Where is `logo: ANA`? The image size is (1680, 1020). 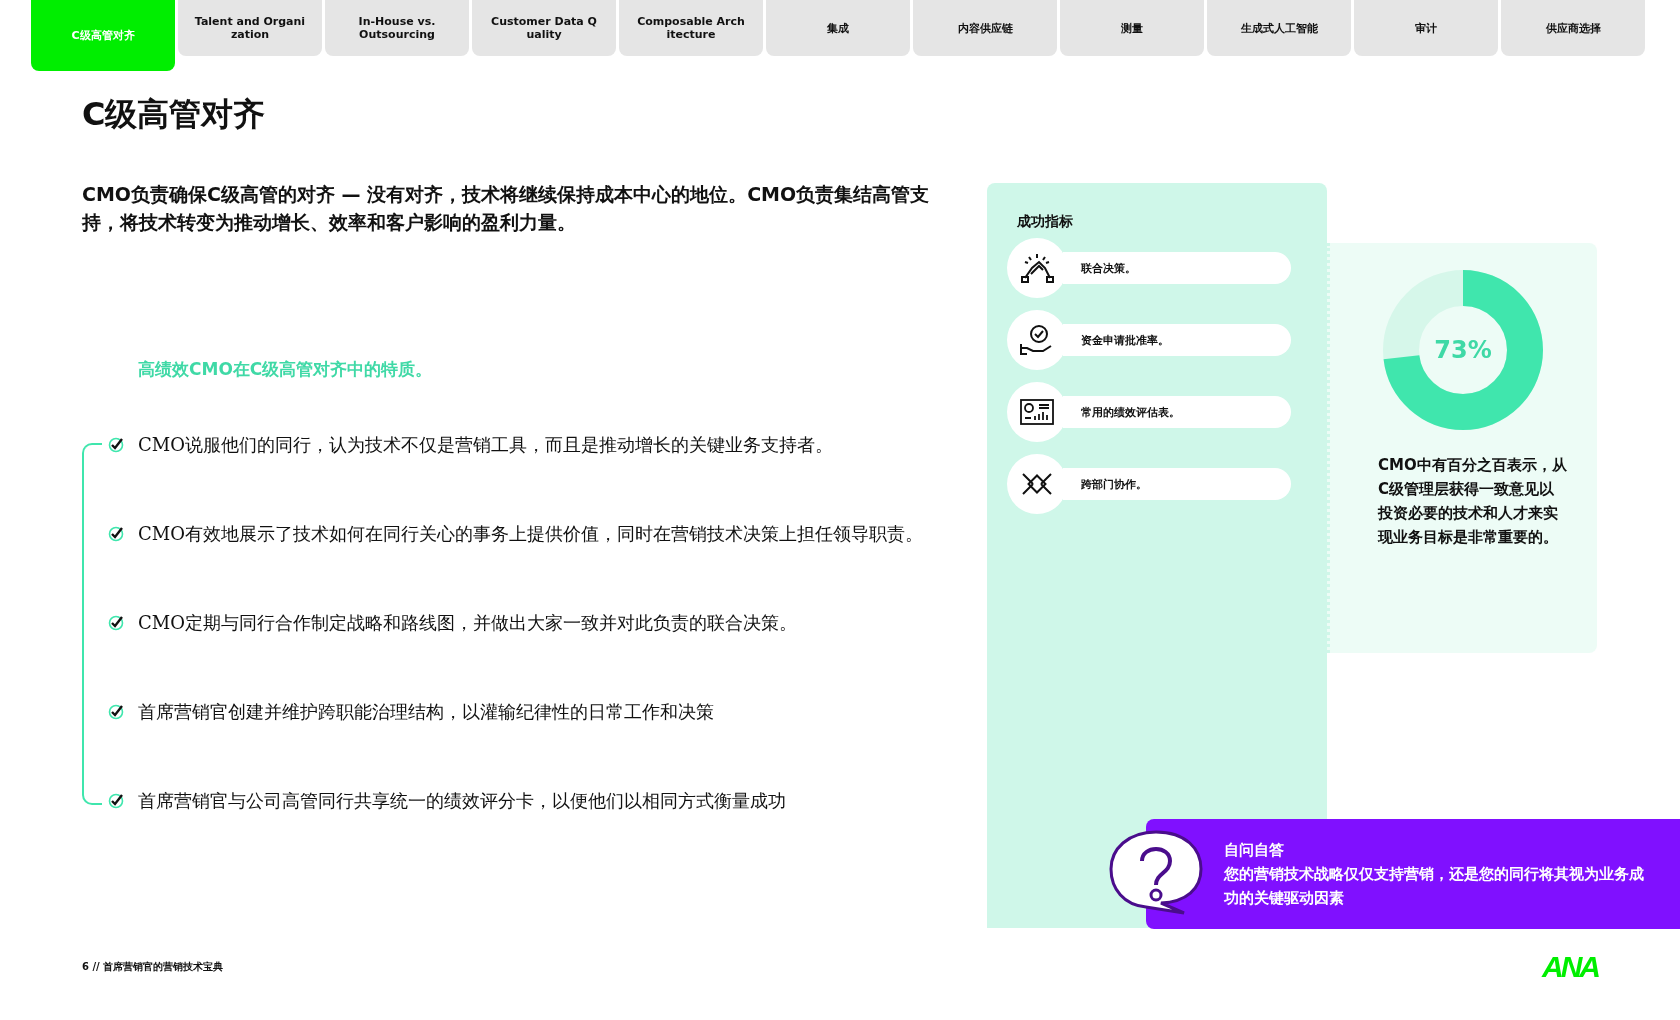
logo: ANA is located at coordinates (1570, 967).